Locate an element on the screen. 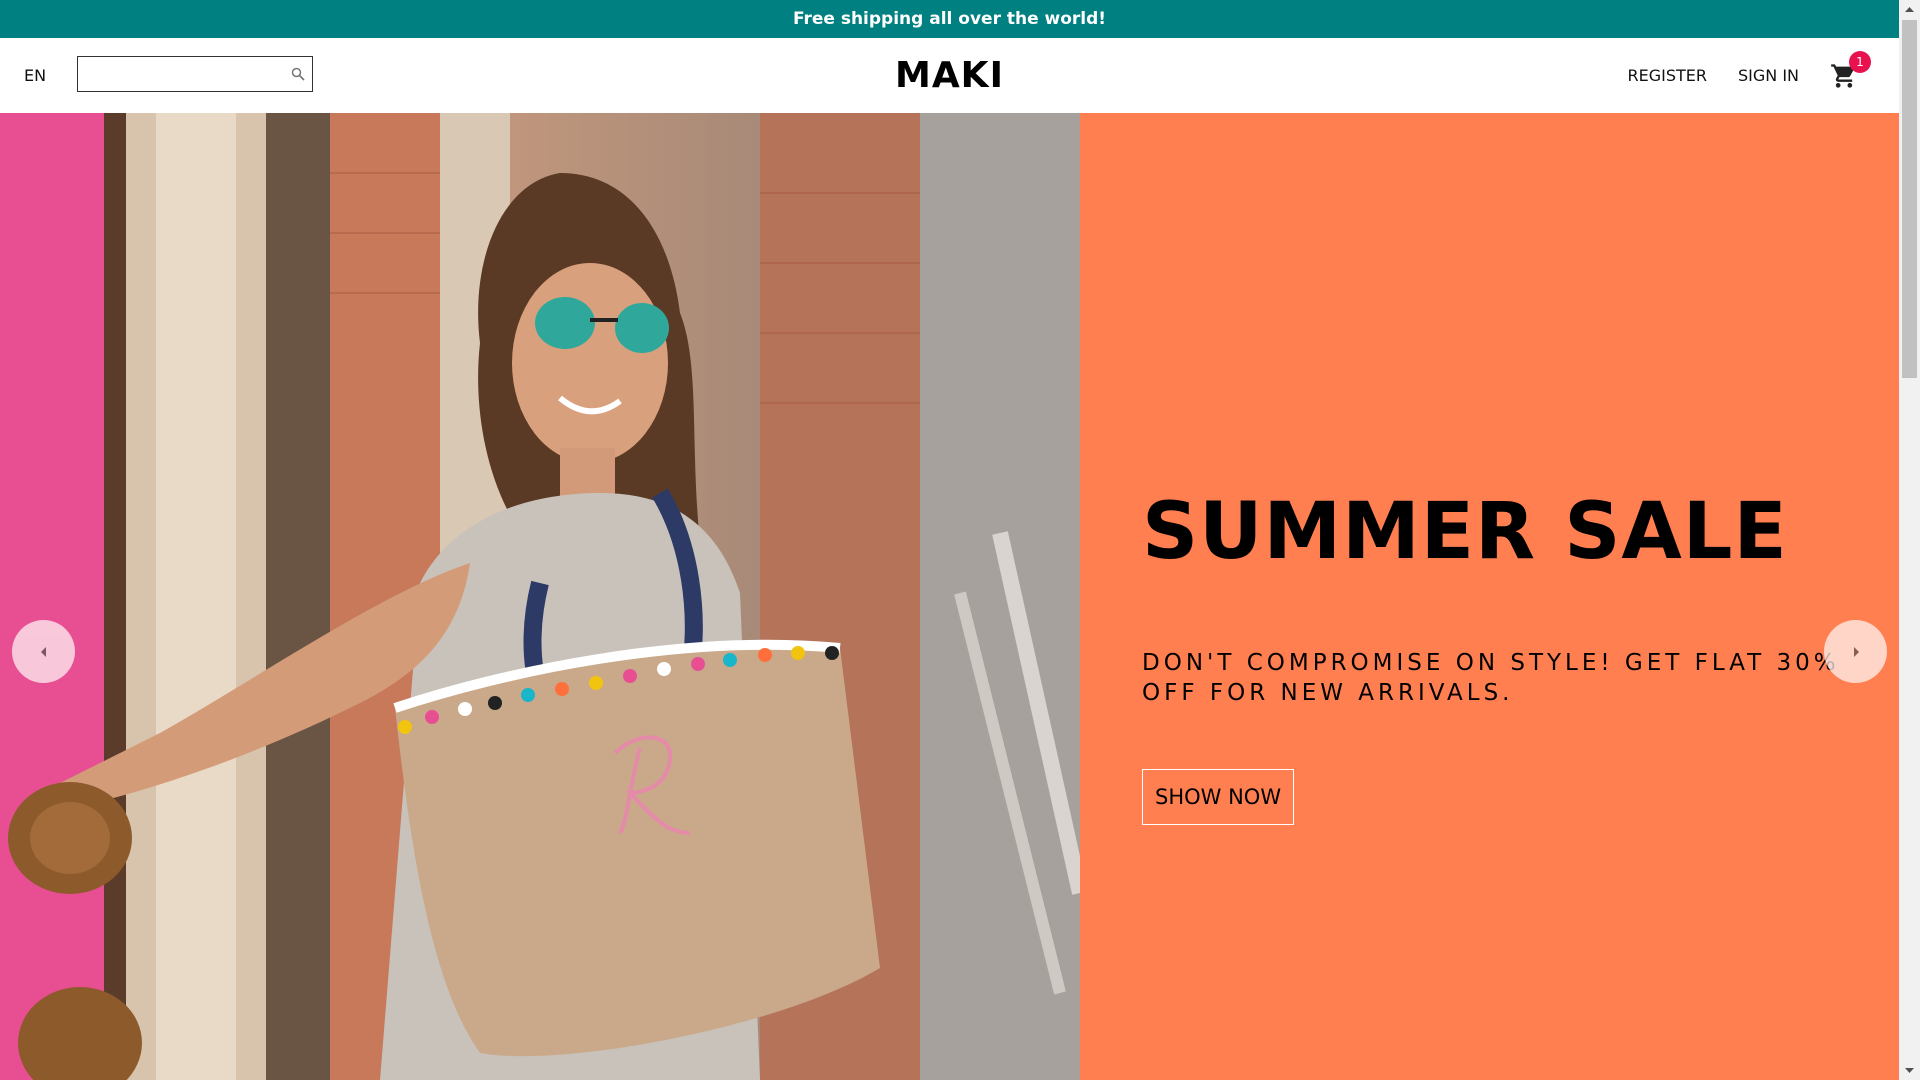 The height and width of the screenshot is (1080, 1920). hero-title: SUMMER SALE is located at coordinates (1465, 532).